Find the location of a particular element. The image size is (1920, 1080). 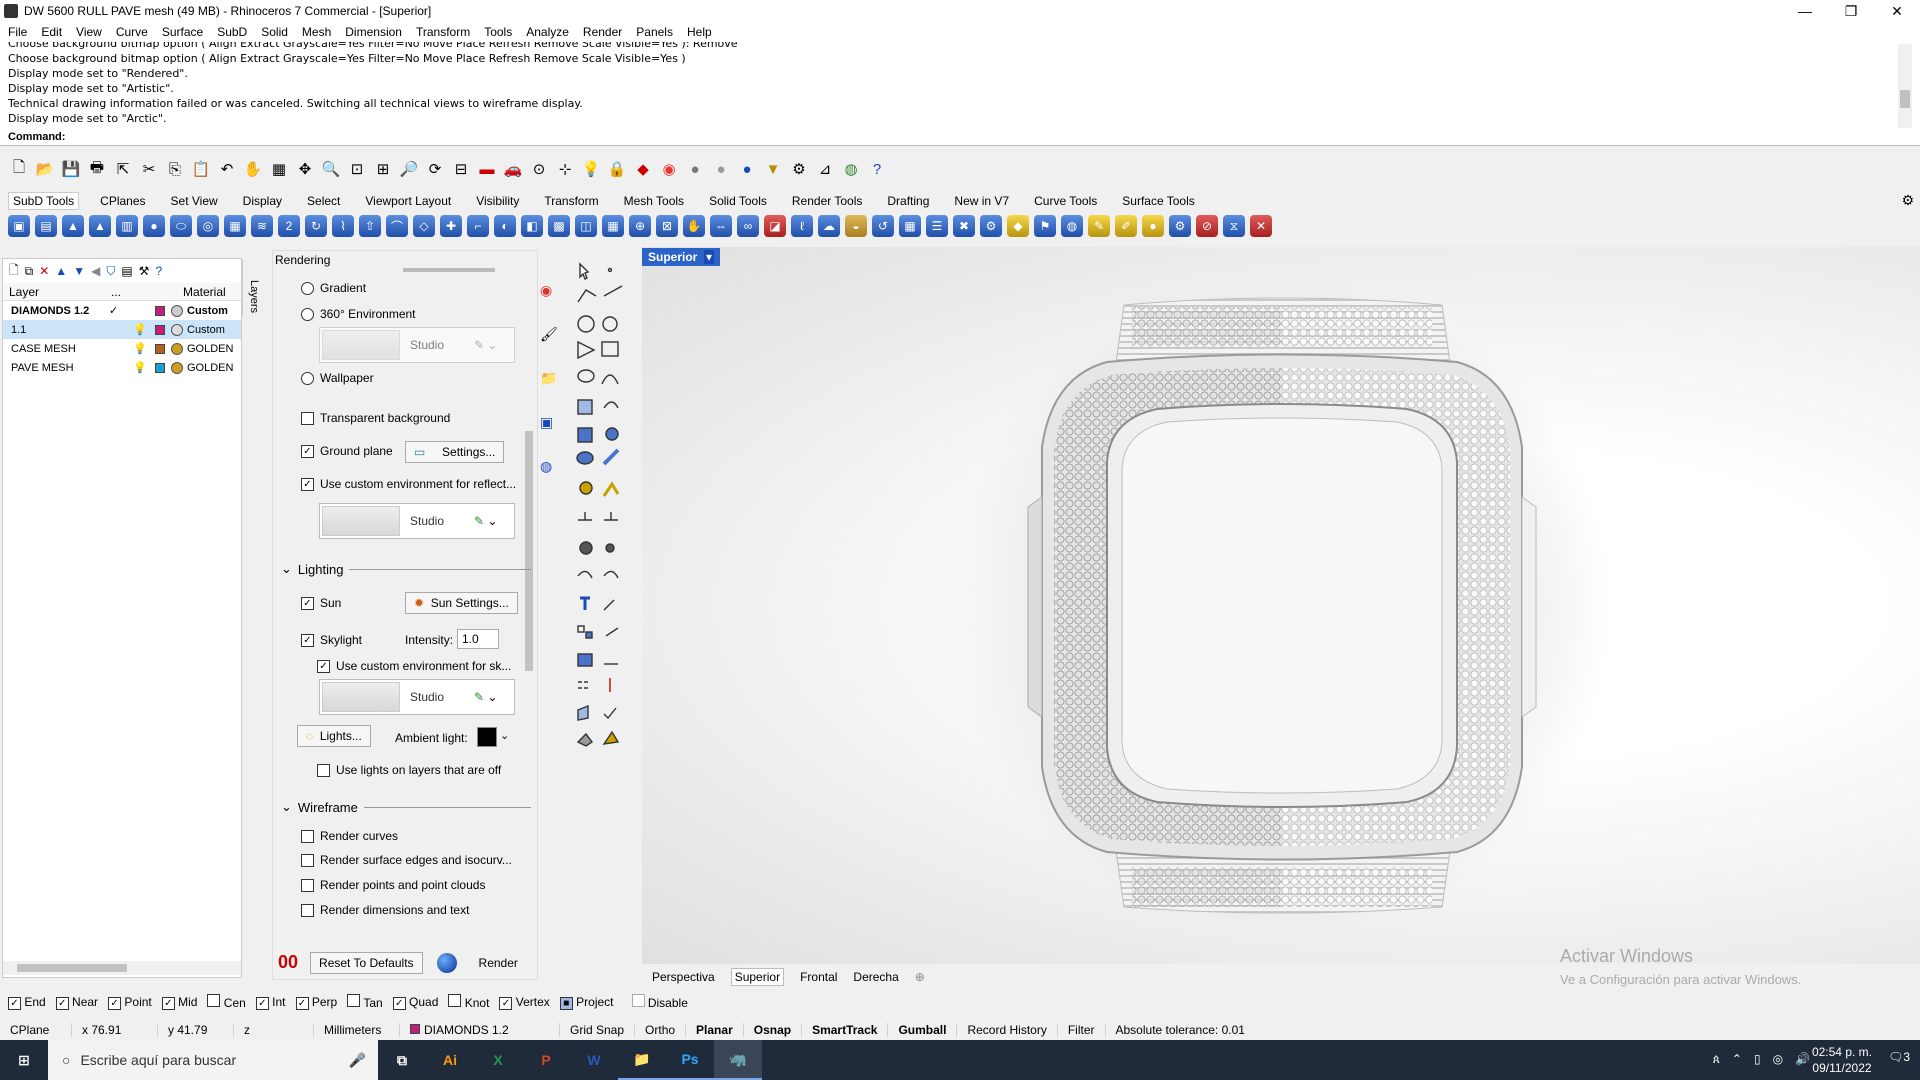

cplane-icon: ▬ is located at coordinates (487, 169).